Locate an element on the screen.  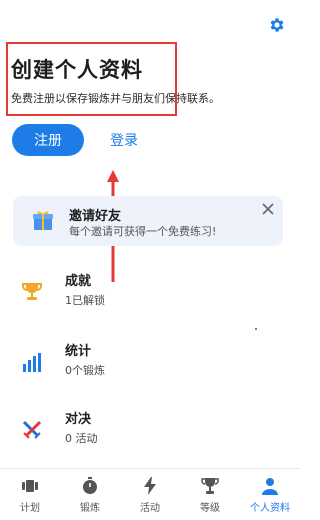
login-link: 登录 is located at coordinates (124, 140).